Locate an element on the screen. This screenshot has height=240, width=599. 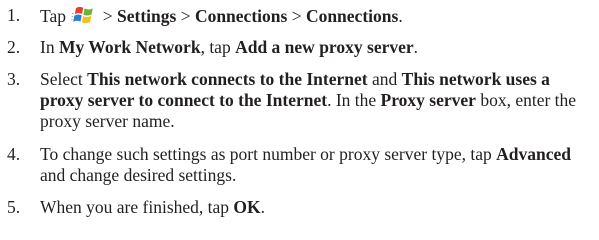
step-number: 5. is located at coordinates (14, 207).